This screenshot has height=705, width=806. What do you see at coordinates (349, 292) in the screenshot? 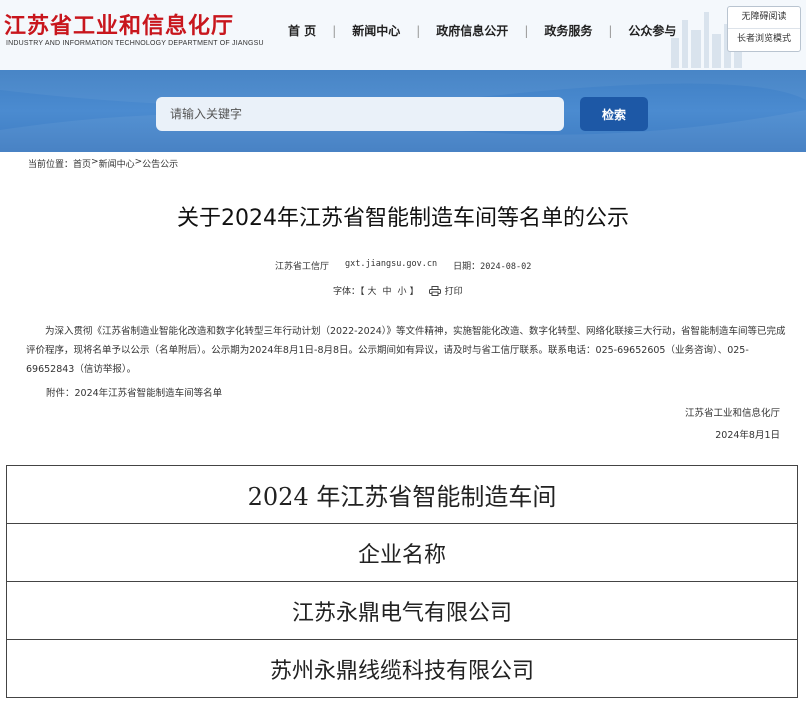
I see `font-size-label: 字体：【` at bounding box center [349, 292].